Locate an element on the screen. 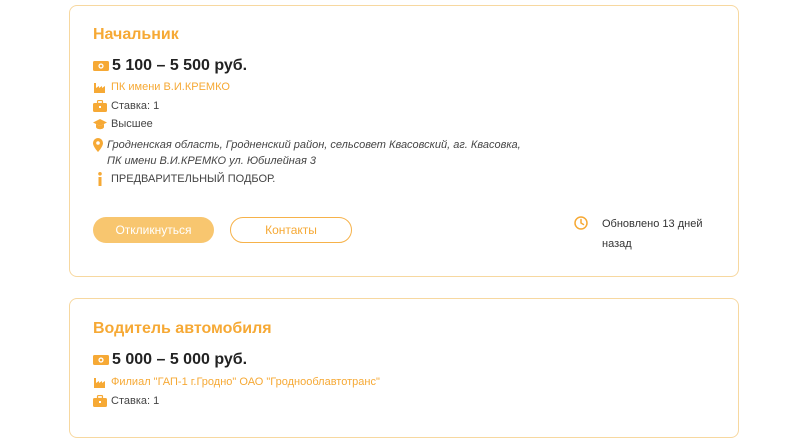 Image resolution: width=800 pixels, height=438 pixels. vacancy-title: Водитель автомобиля is located at coordinates (182, 329).